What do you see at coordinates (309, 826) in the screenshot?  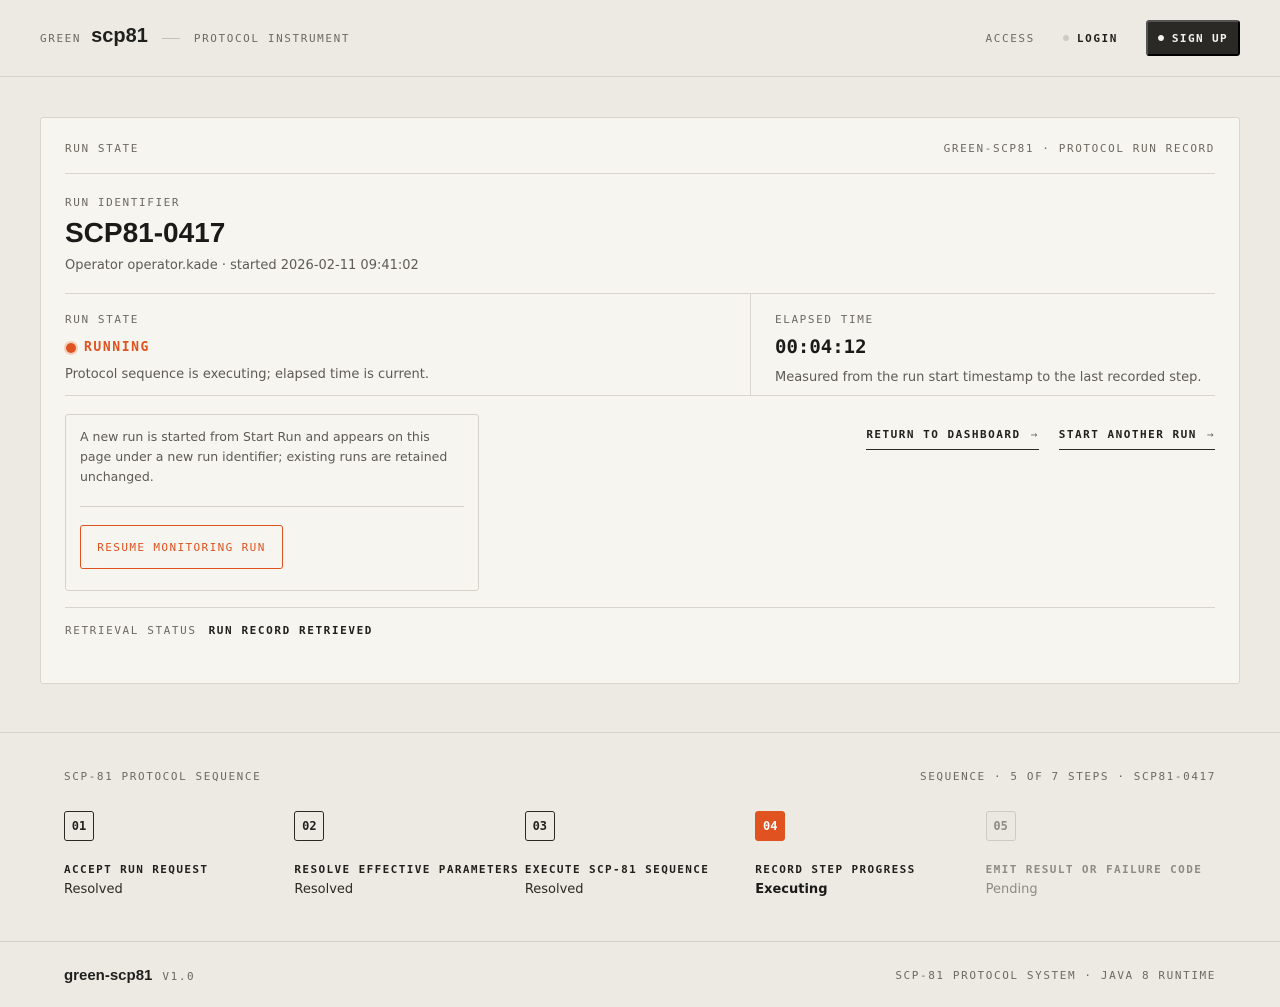 I see `step-number: 02` at bounding box center [309, 826].